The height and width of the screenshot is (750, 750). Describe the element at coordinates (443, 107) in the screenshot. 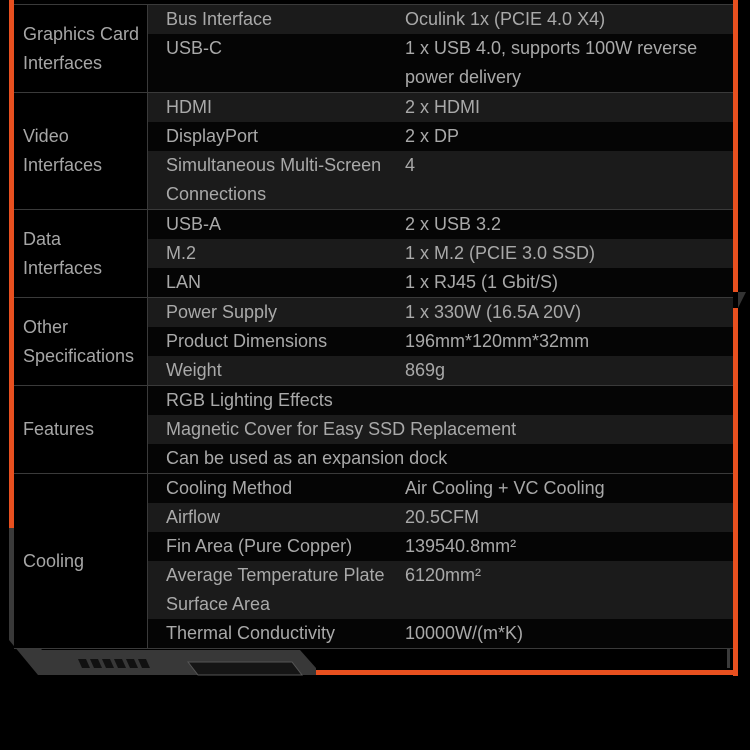

I see `spec-value: 2 x HDMI` at that location.